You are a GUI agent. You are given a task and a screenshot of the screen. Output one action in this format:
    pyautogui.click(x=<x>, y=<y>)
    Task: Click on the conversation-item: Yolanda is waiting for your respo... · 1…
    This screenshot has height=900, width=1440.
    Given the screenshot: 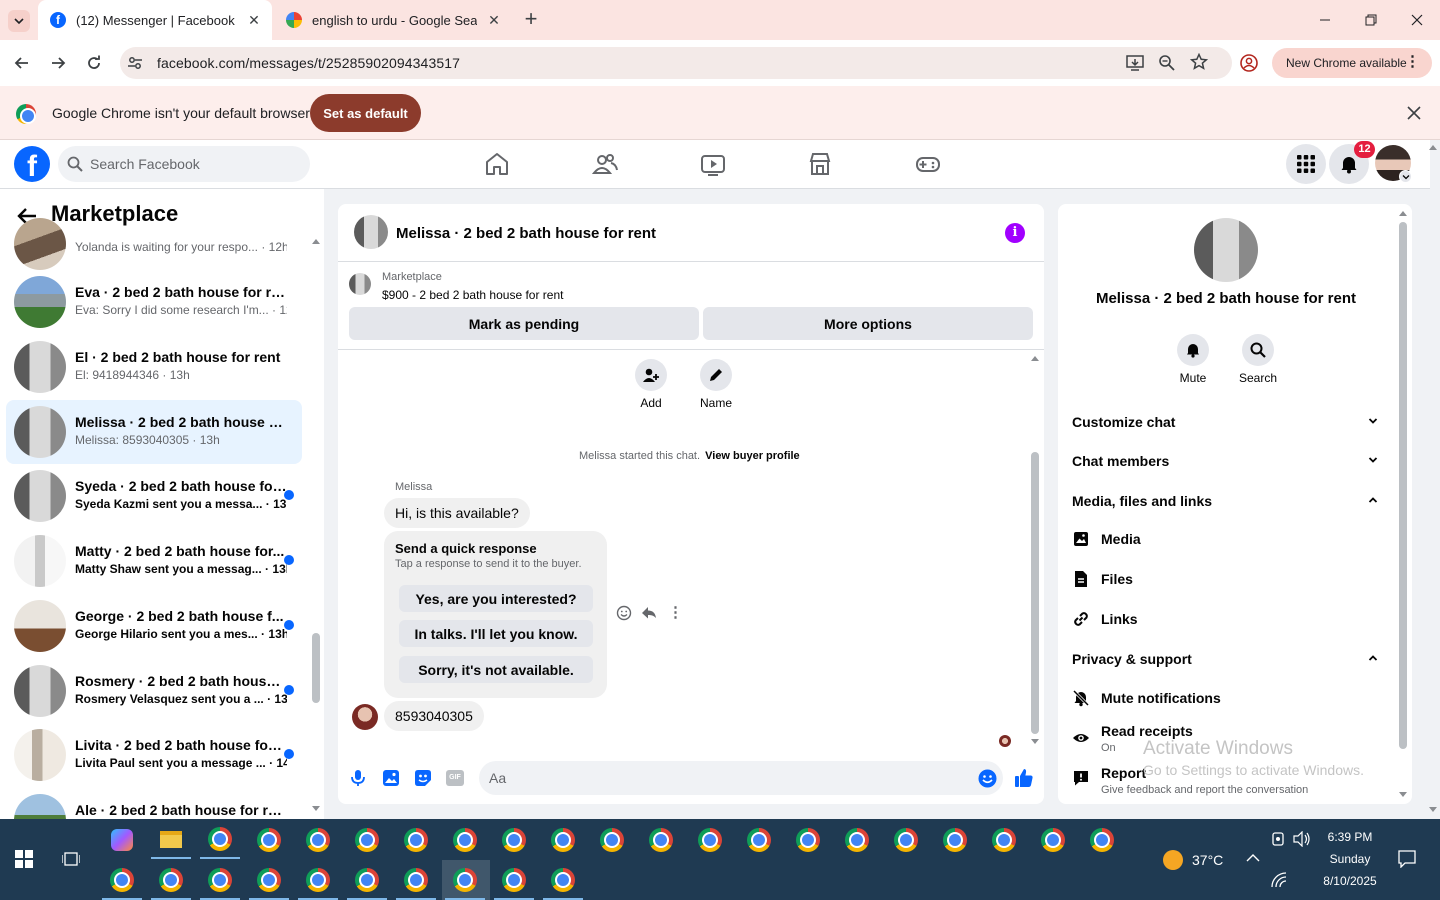 What is the action you would take?
    pyautogui.click(x=154, y=244)
    